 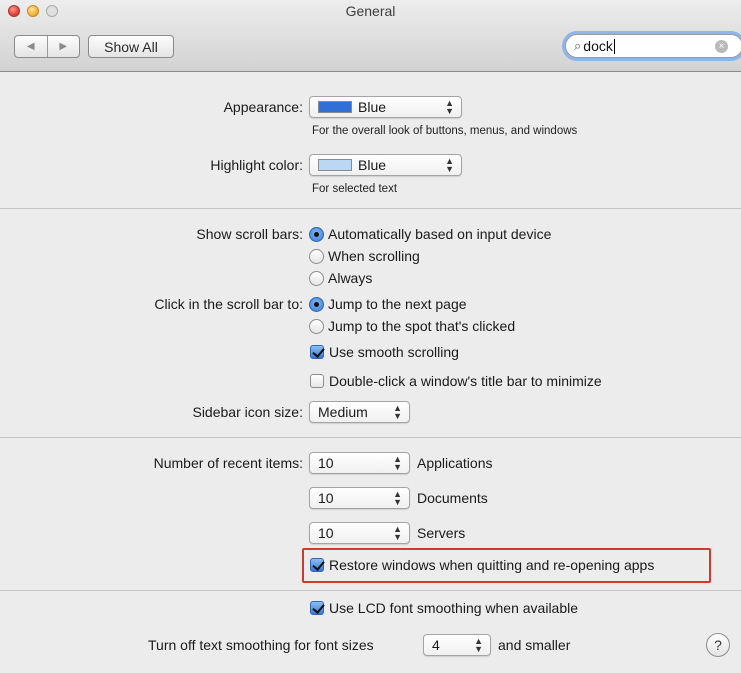 What do you see at coordinates (261, 645) in the screenshot?
I see `text-smoothing-label: Turn off text smoothing for font sizes` at bounding box center [261, 645].